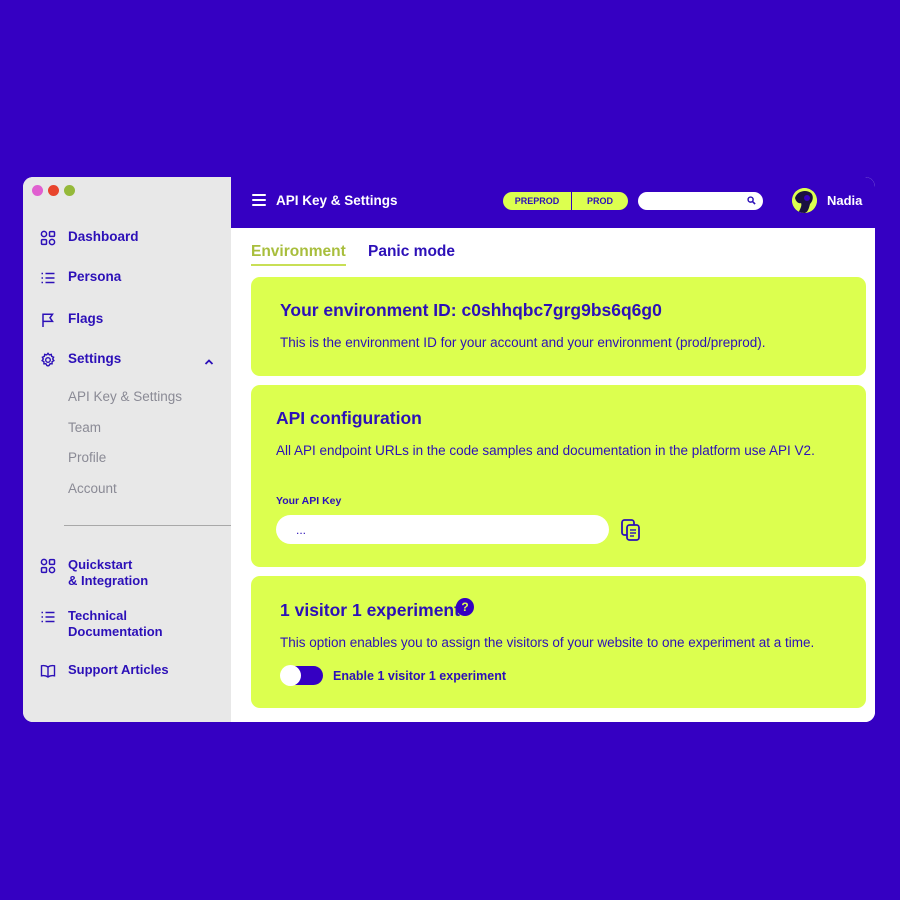 Image resolution: width=900 pixels, height=900 pixels. I want to click on help-icon: ?, so click(465, 607).